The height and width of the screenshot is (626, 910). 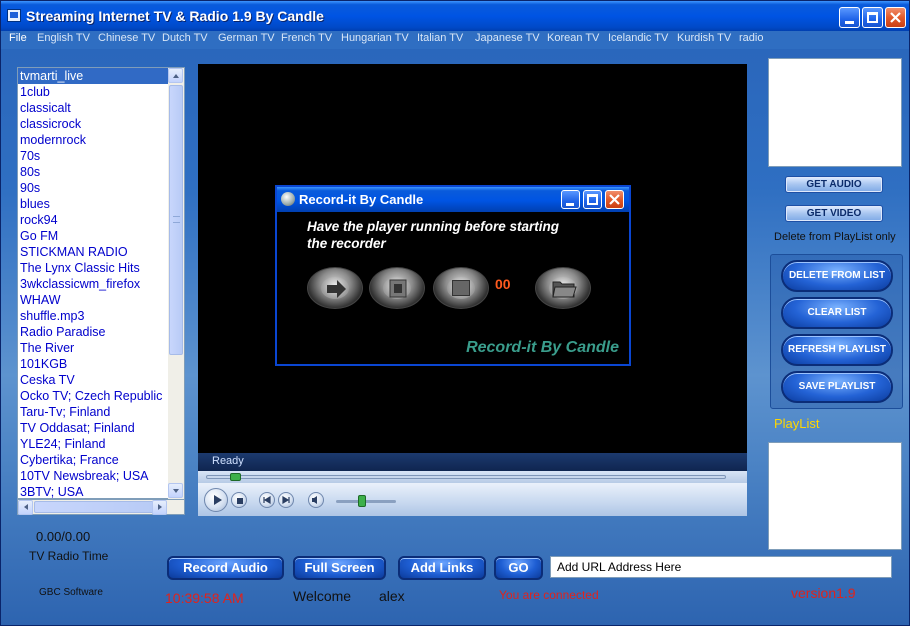 What do you see at coordinates (63, 38) in the screenshot?
I see `menu-english-tv: English TV` at bounding box center [63, 38].